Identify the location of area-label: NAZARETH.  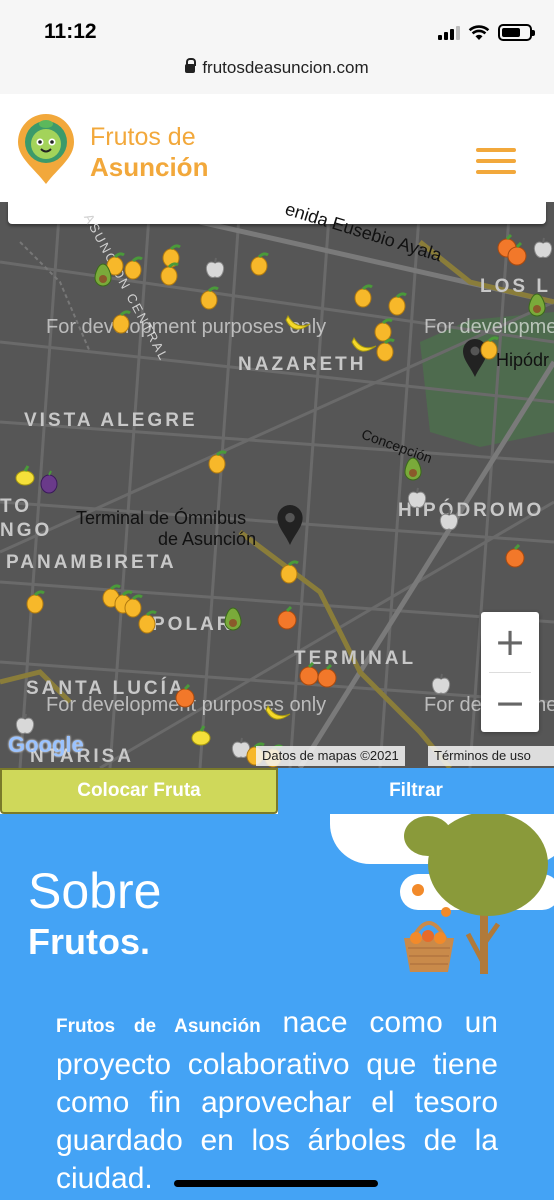
(302, 364).